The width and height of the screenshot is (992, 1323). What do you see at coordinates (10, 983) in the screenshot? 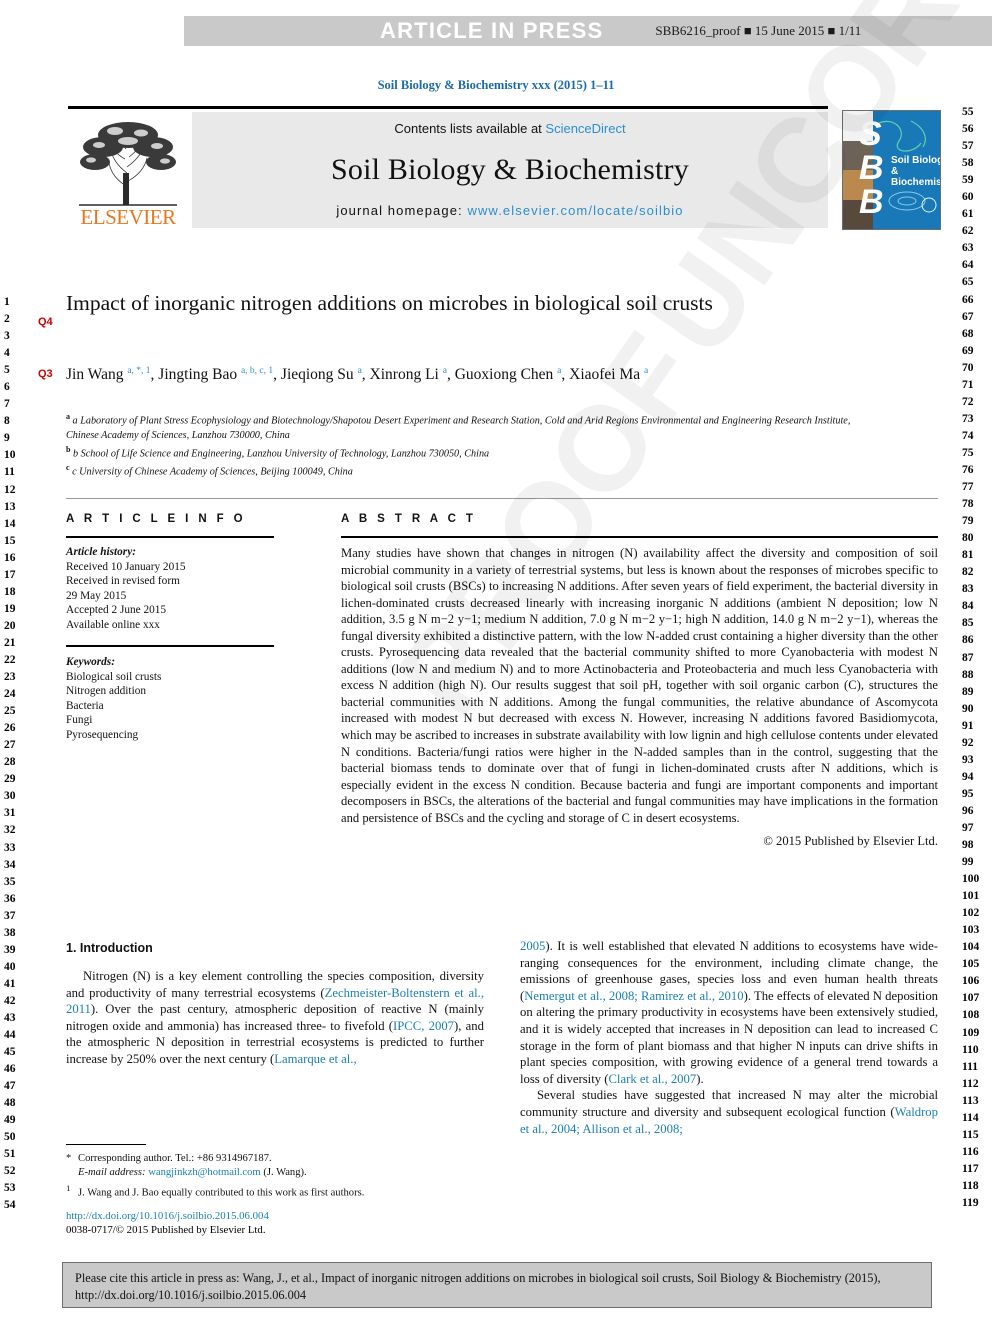
I see `line-number: 41` at bounding box center [10, 983].